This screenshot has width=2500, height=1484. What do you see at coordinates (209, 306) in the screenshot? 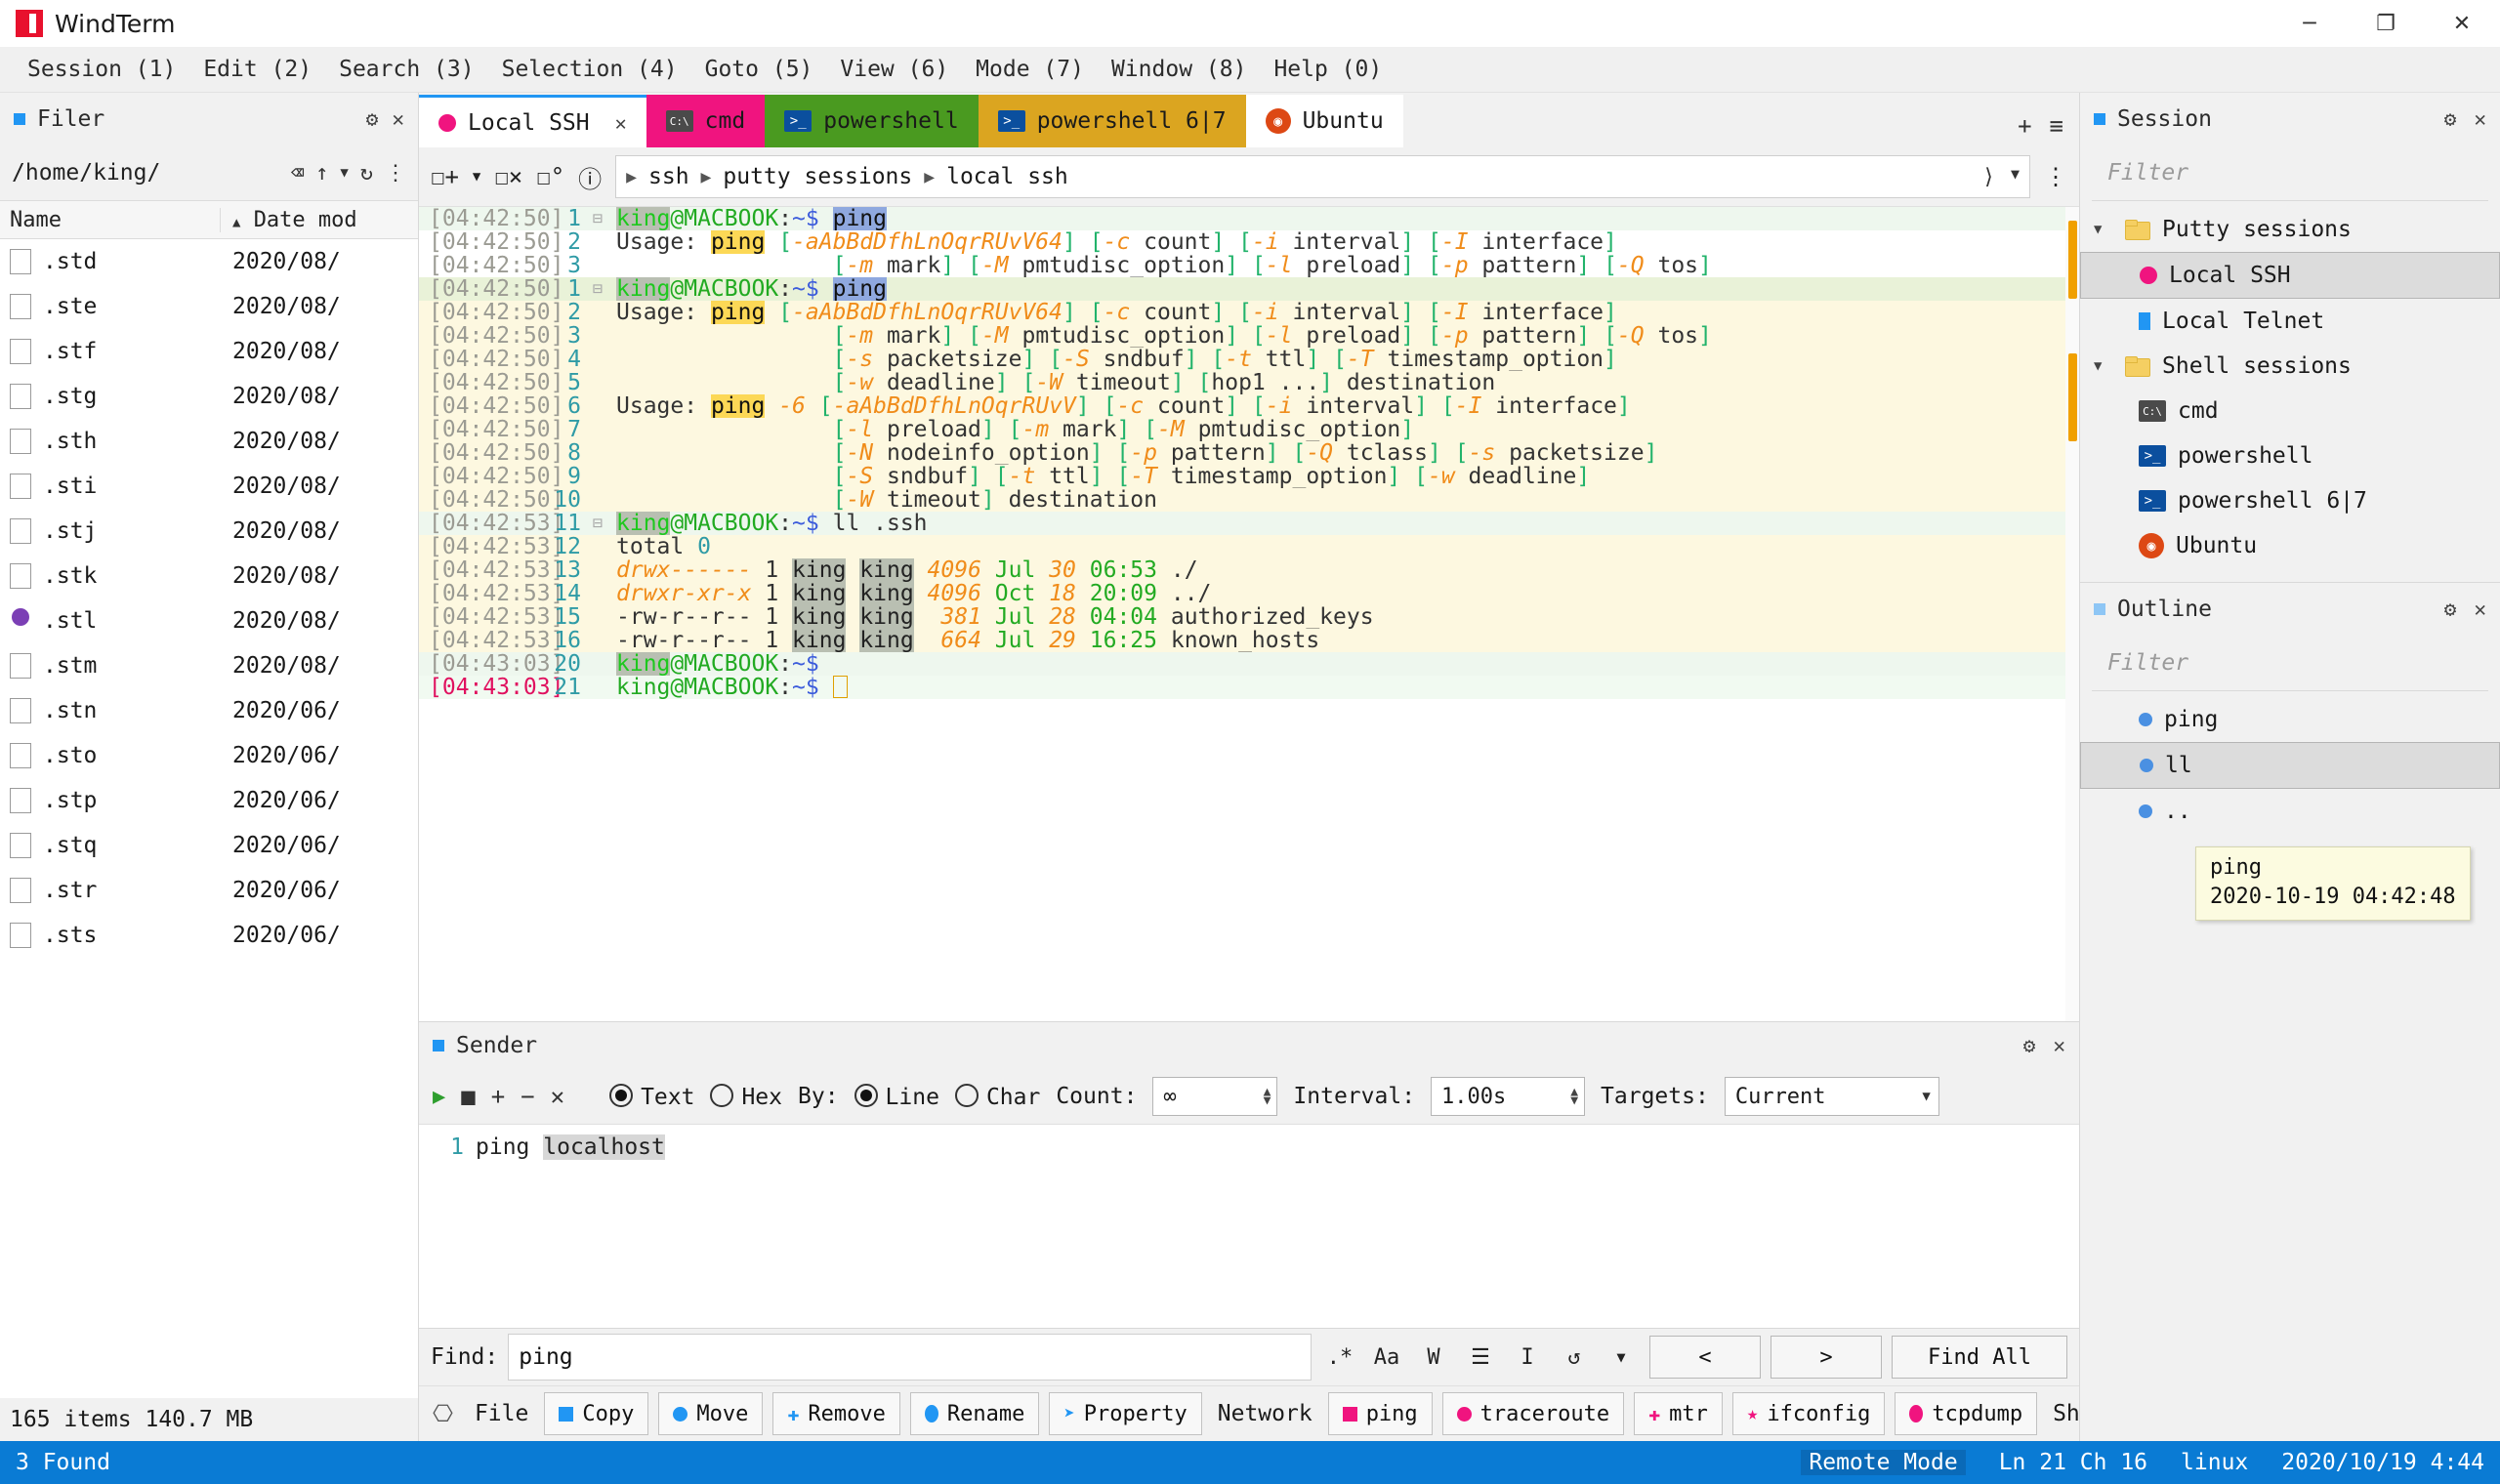
I see `file-row: .ste 2020/08/` at bounding box center [209, 306].